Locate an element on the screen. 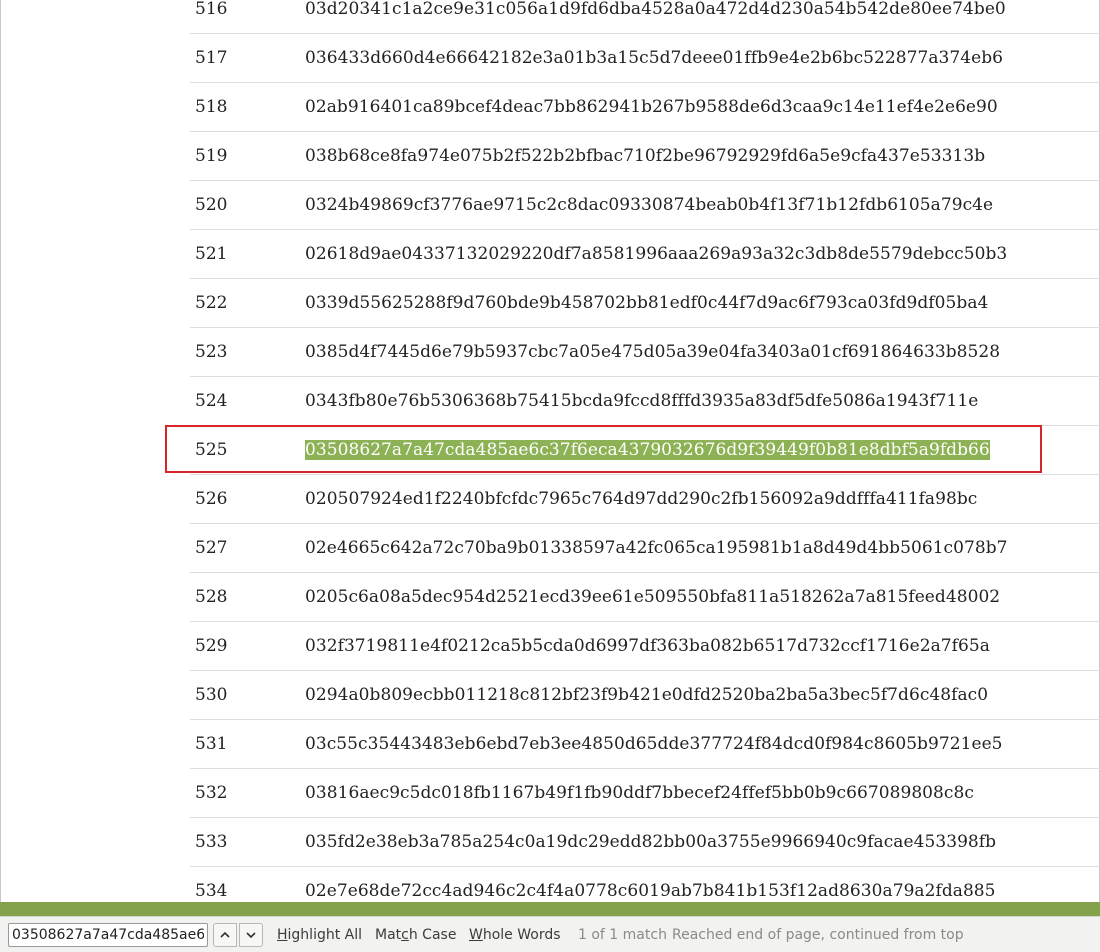  find-previous-button is located at coordinates (225, 935).